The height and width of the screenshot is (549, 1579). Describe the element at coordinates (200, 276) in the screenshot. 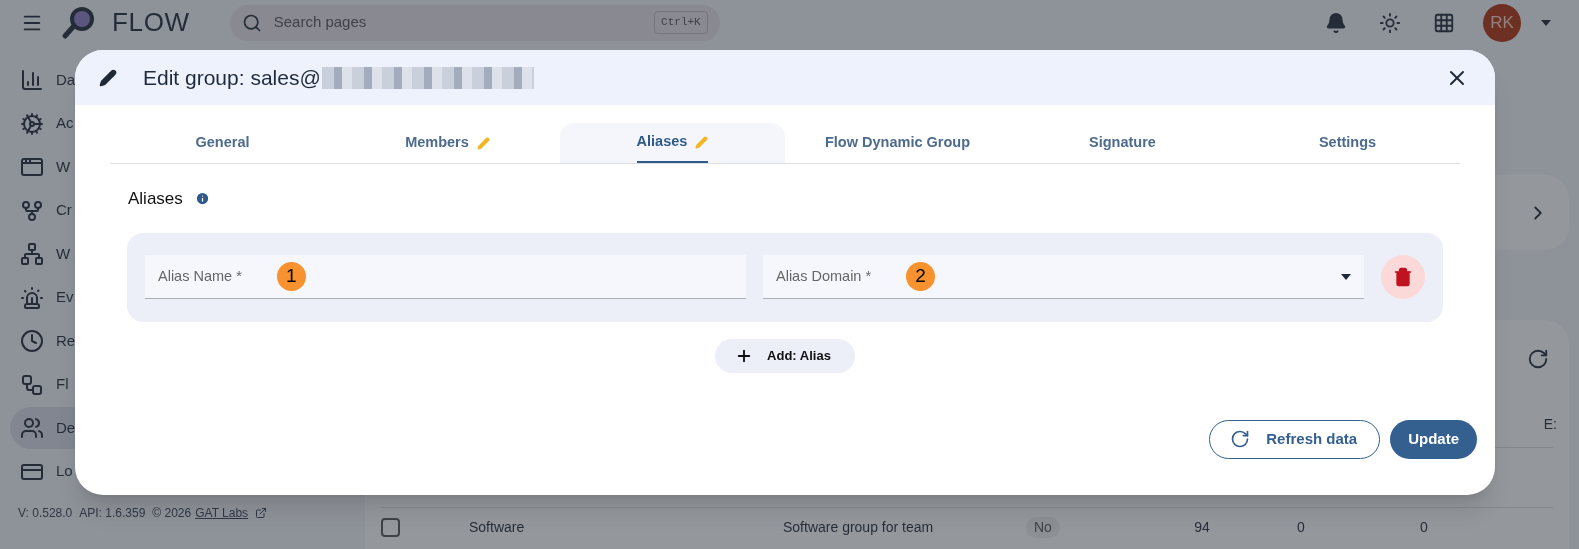

I see `field-placeholder: Alias Name *` at that location.